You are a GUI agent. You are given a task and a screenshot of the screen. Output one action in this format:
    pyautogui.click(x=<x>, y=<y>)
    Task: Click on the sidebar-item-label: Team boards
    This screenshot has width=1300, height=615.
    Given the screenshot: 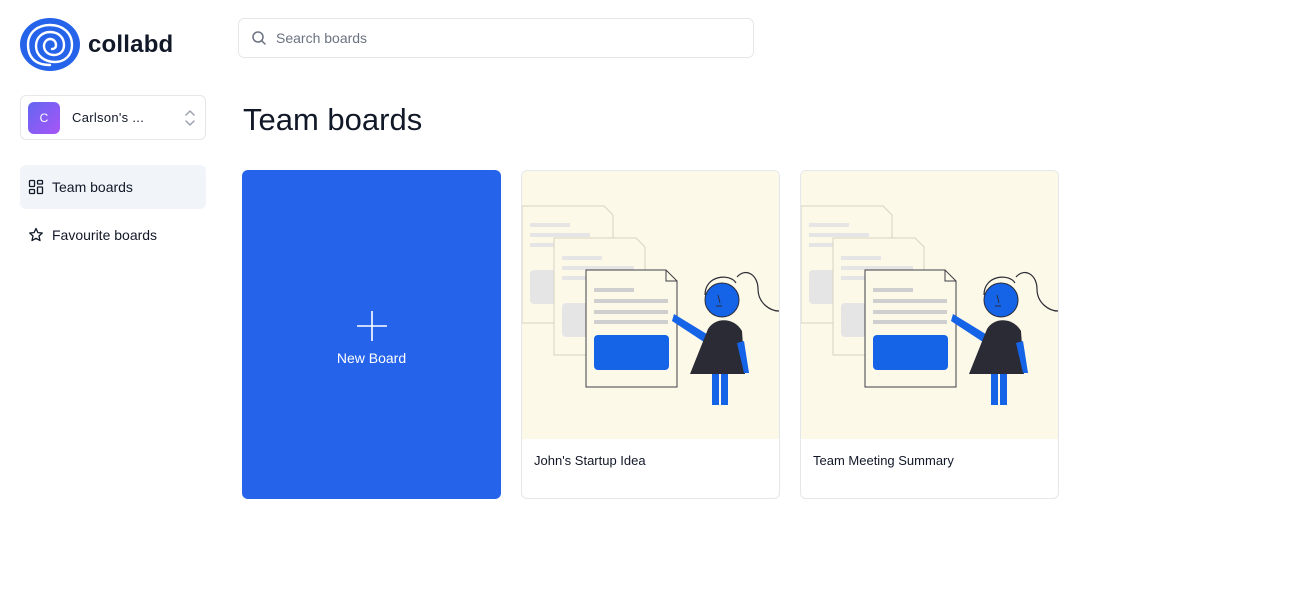 What is the action you would take?
    pyautogui.click(x=92, y=187)
    